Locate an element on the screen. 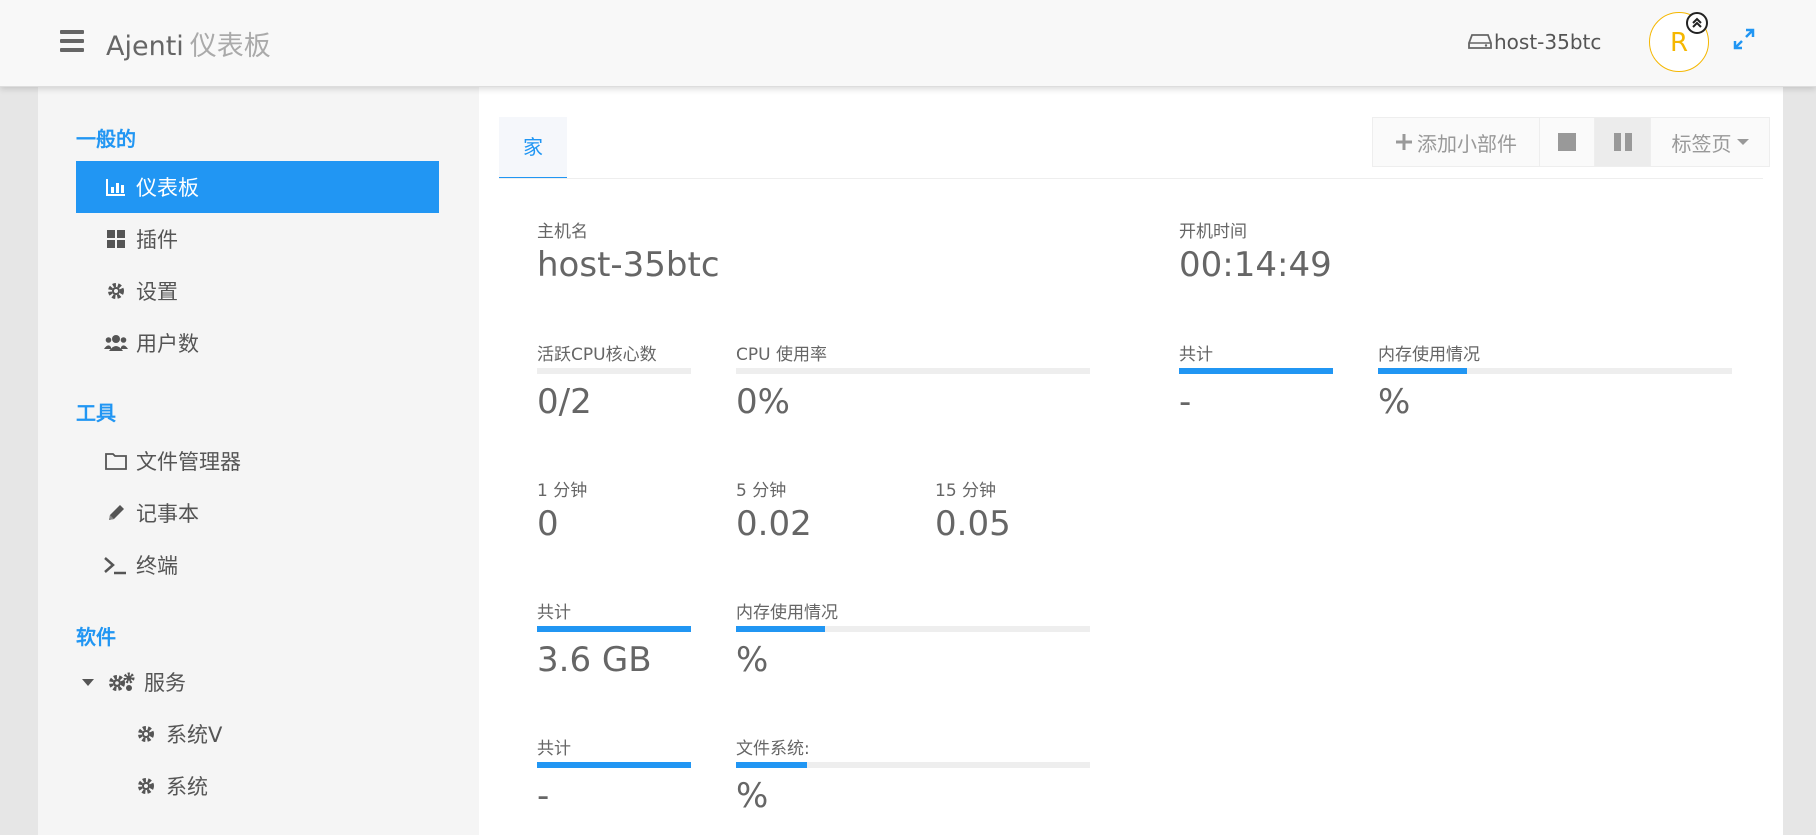 The height and width of the screenshot is (835, 1816). load-1min-label: 1 分钟 is located at coordinates (562, 491).